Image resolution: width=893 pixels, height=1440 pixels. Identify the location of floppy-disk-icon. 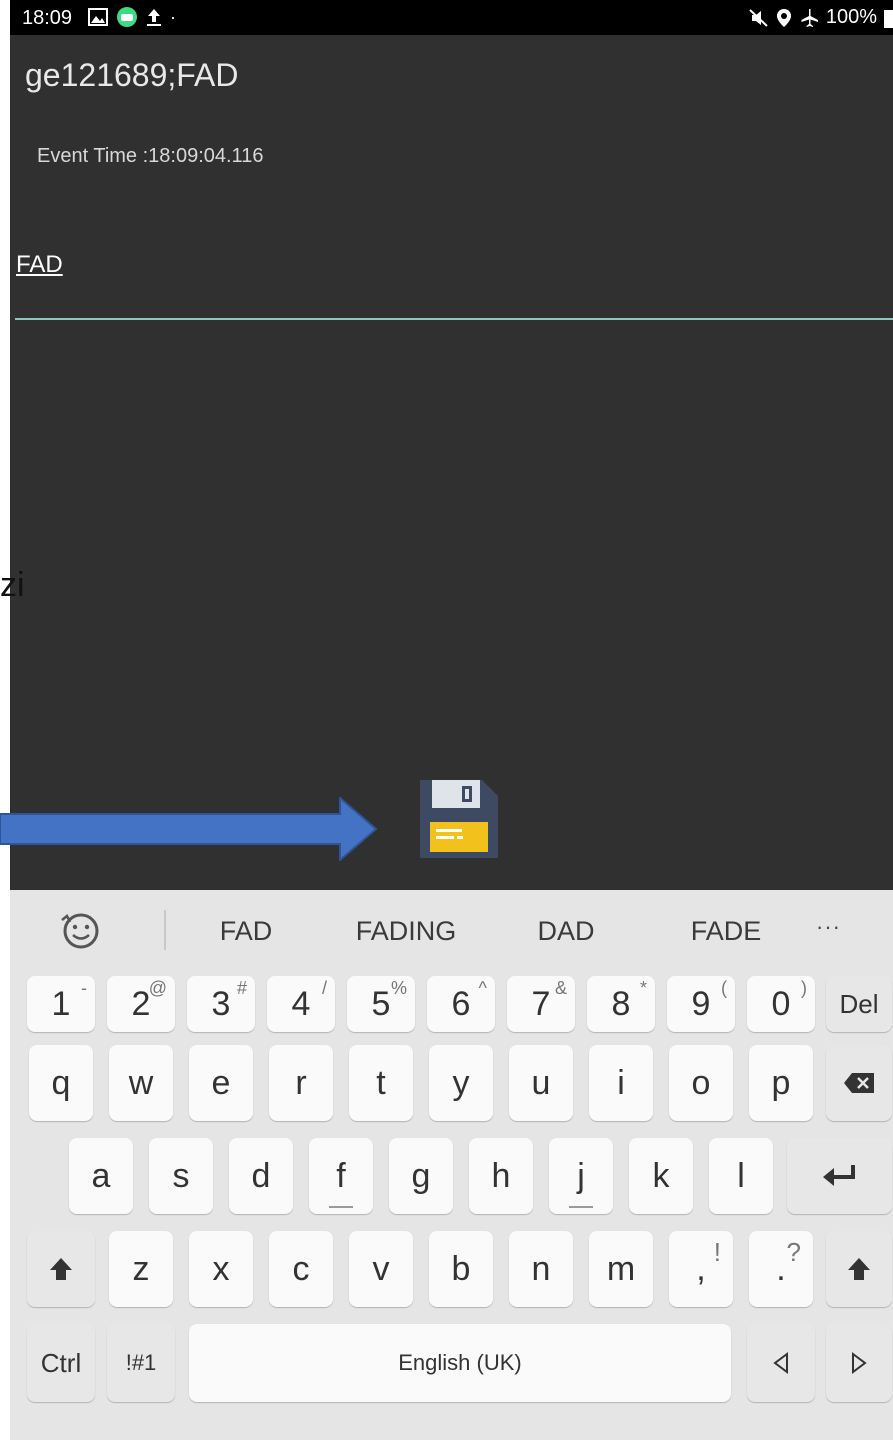
(459, 819).